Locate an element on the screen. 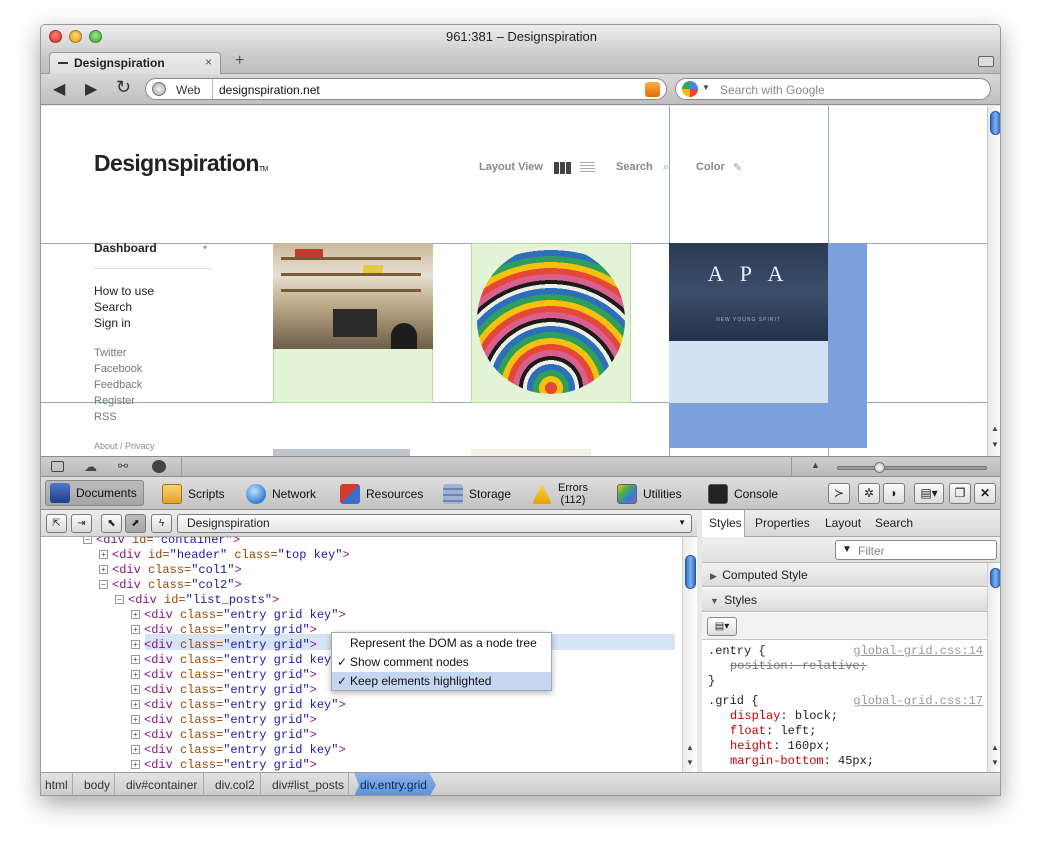 The width and height of the screenshot is (1041, 850). back-button: ◀ is located at coordinates (59, 89).